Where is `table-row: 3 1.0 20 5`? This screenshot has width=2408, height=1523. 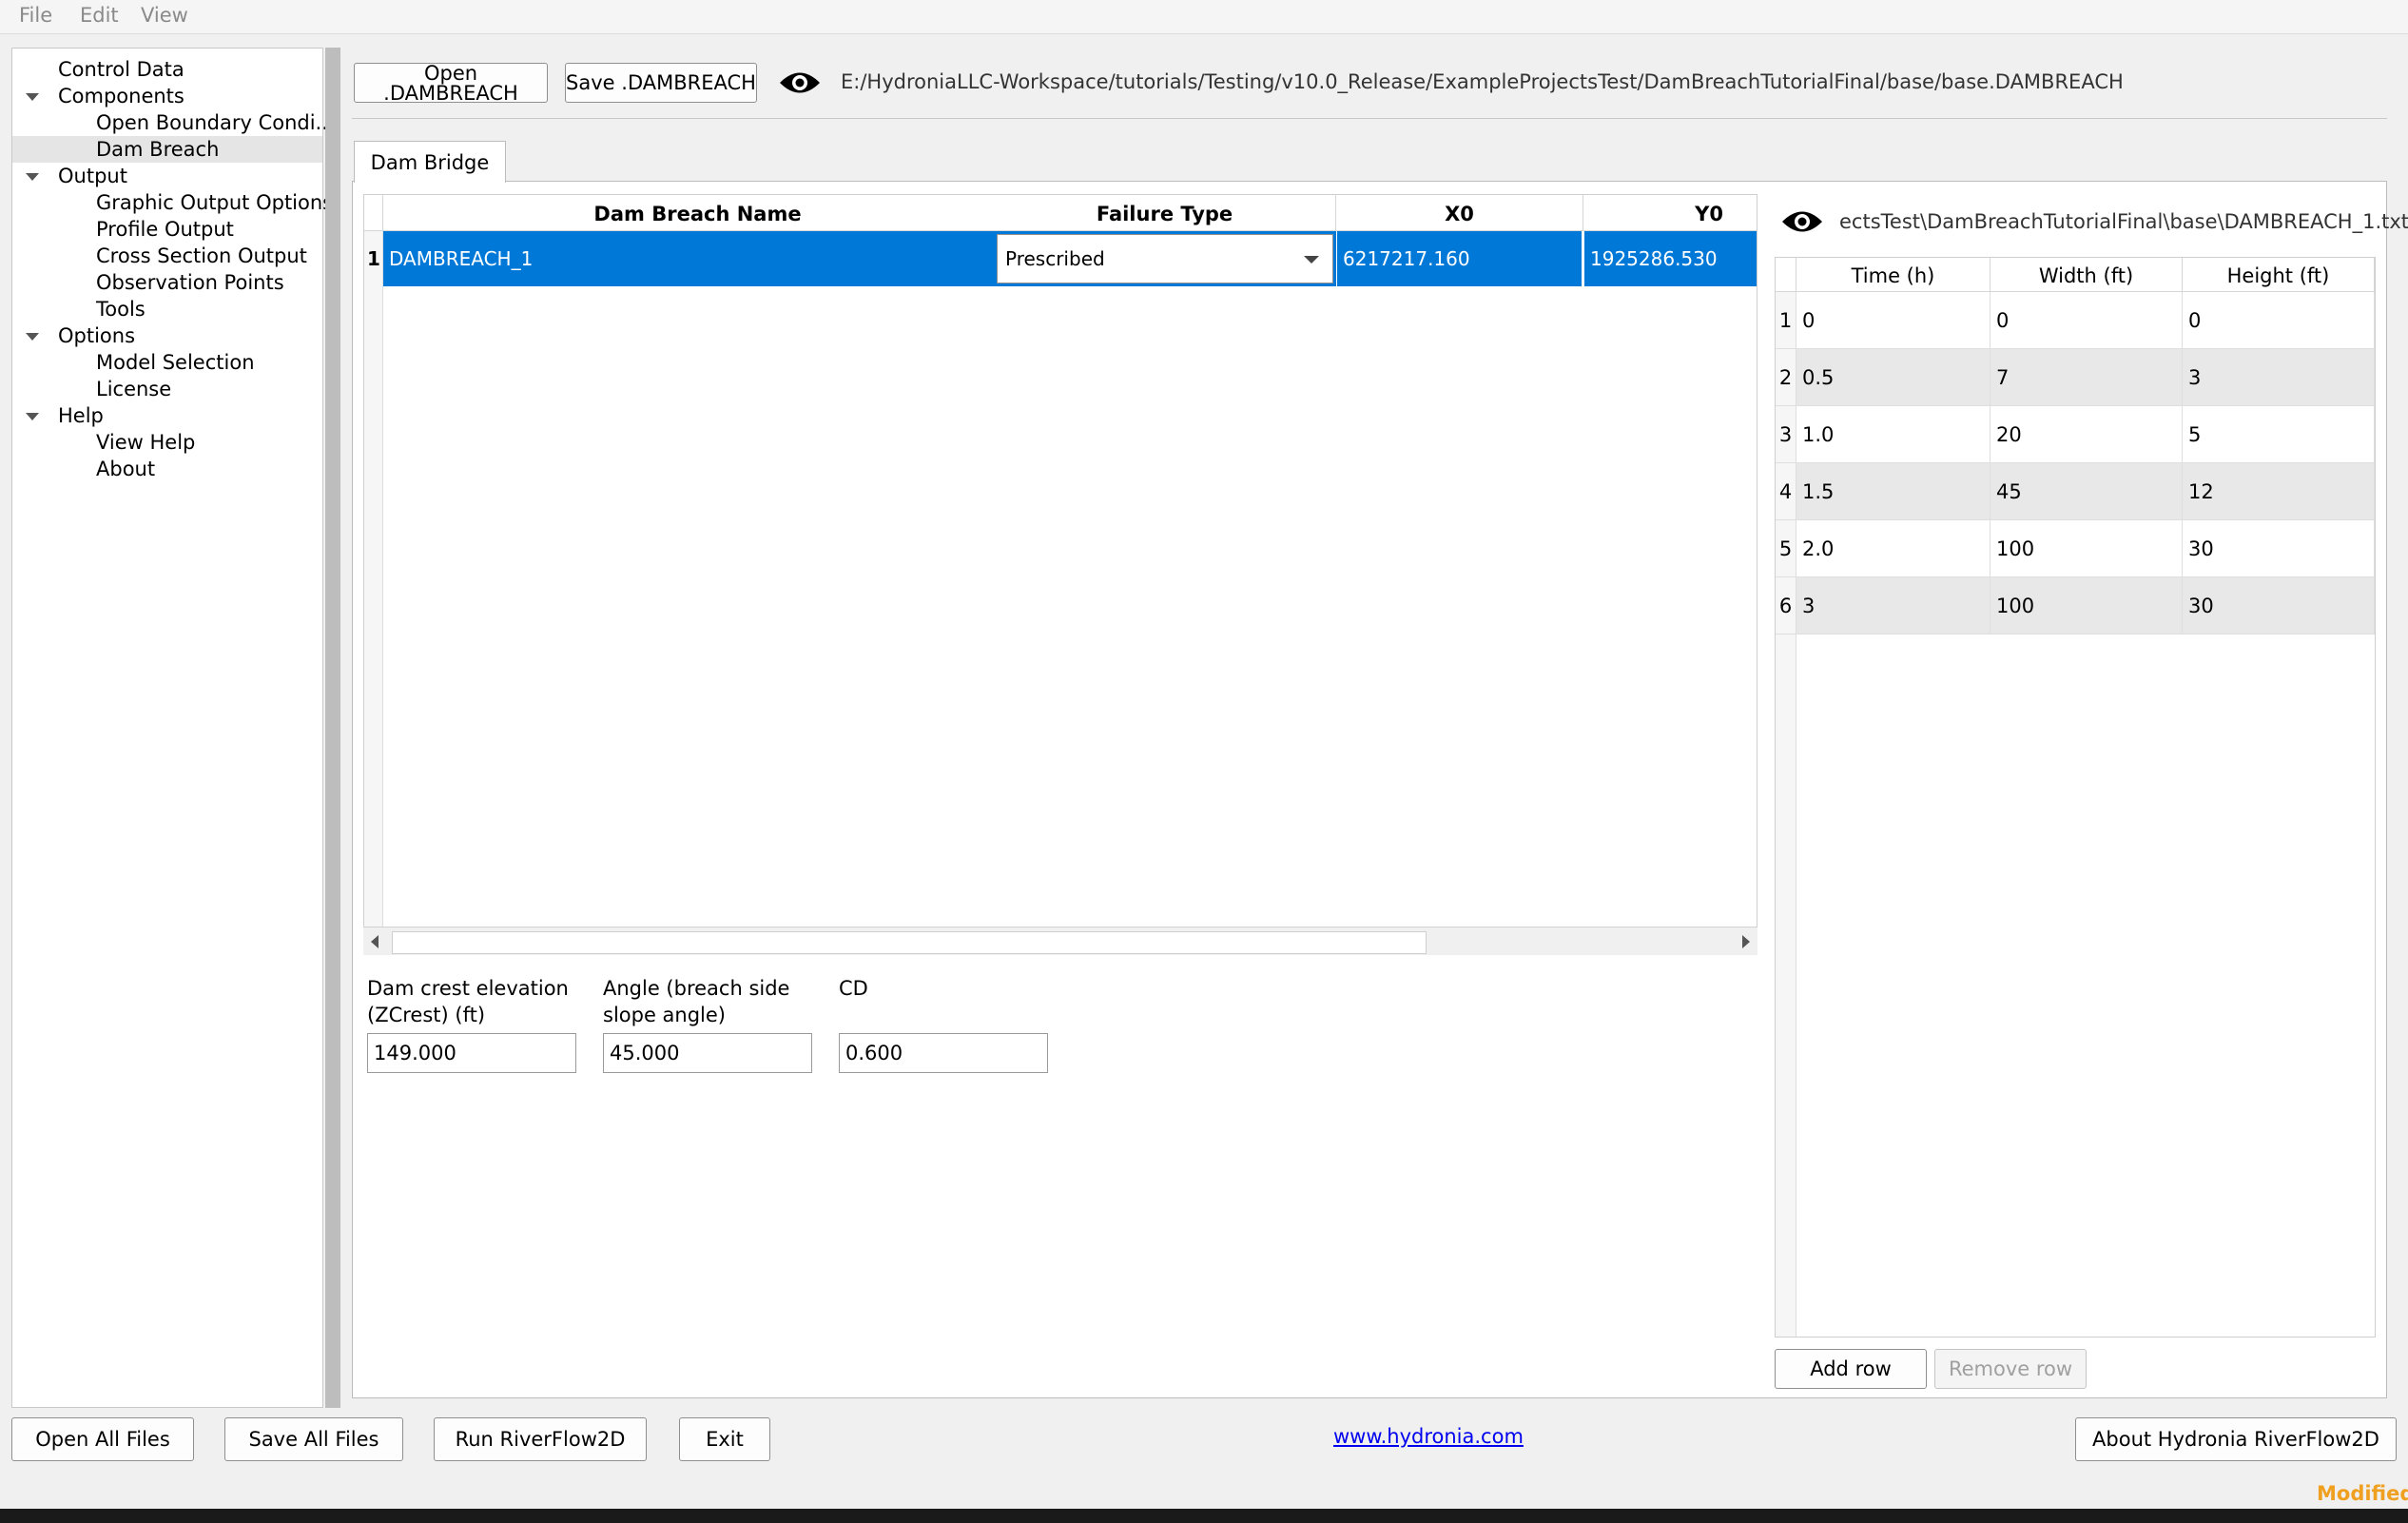 table-row: 3 1.0 20 5 is located at coordinates (2075, 434).